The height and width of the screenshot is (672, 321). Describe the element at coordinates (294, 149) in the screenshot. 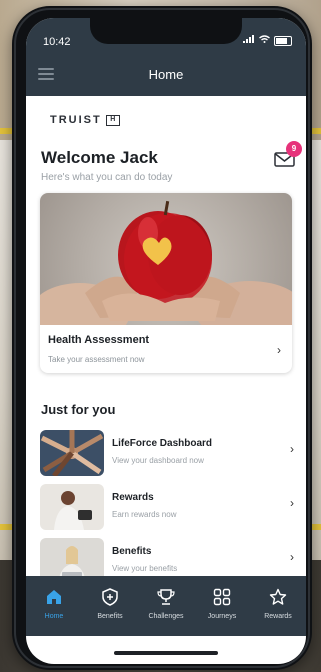

I see `notification-badge: 9` at that location.